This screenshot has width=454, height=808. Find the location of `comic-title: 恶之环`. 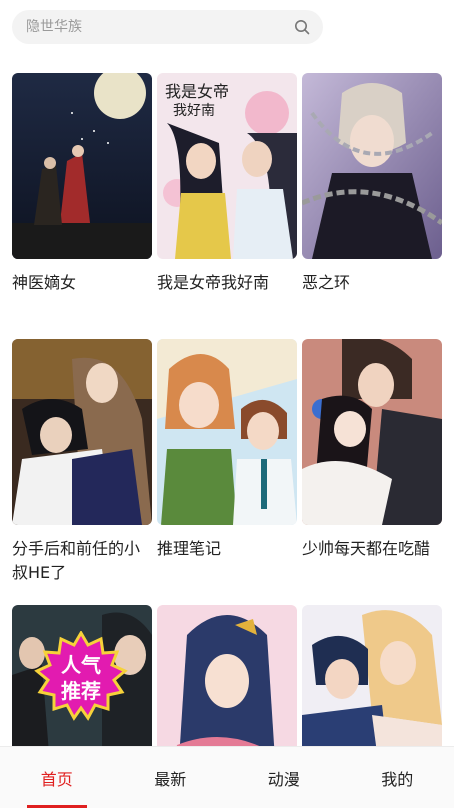

comic-title: 恶之环 is located at coordinates (372, 283).